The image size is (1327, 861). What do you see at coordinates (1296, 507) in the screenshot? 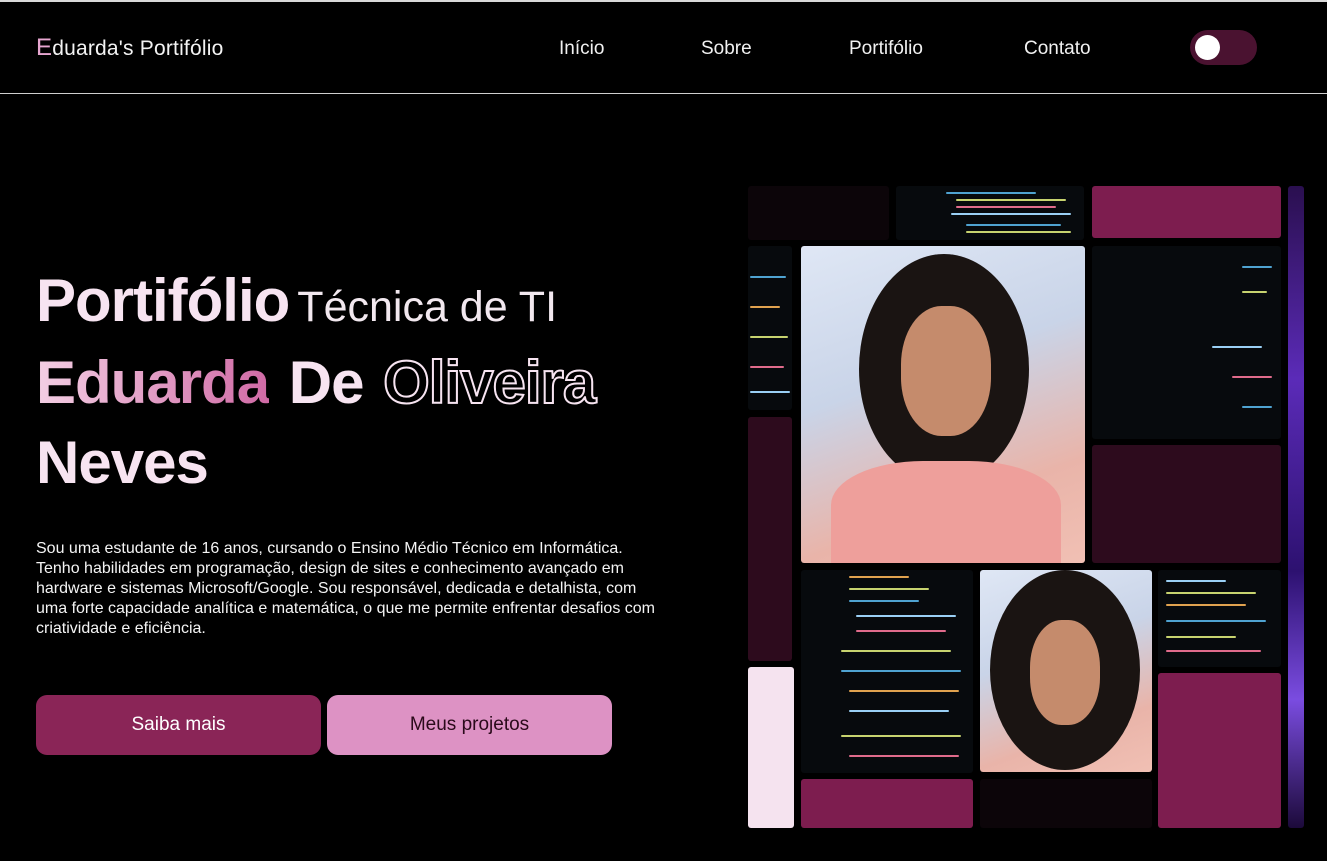
I see `collage-stripe-image` at bounding box center [1296, 507].